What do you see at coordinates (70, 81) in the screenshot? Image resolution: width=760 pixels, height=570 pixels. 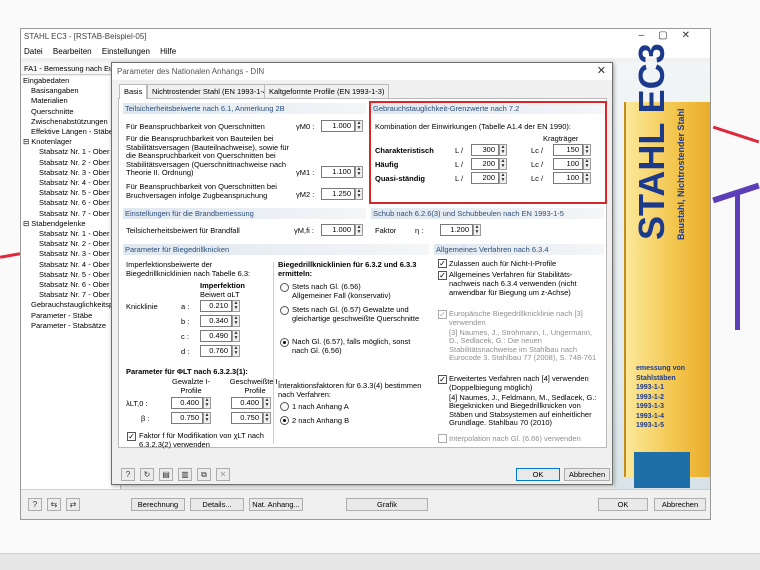 I see `tree-item: Eingabedaten` at bounding box center [70, 81].